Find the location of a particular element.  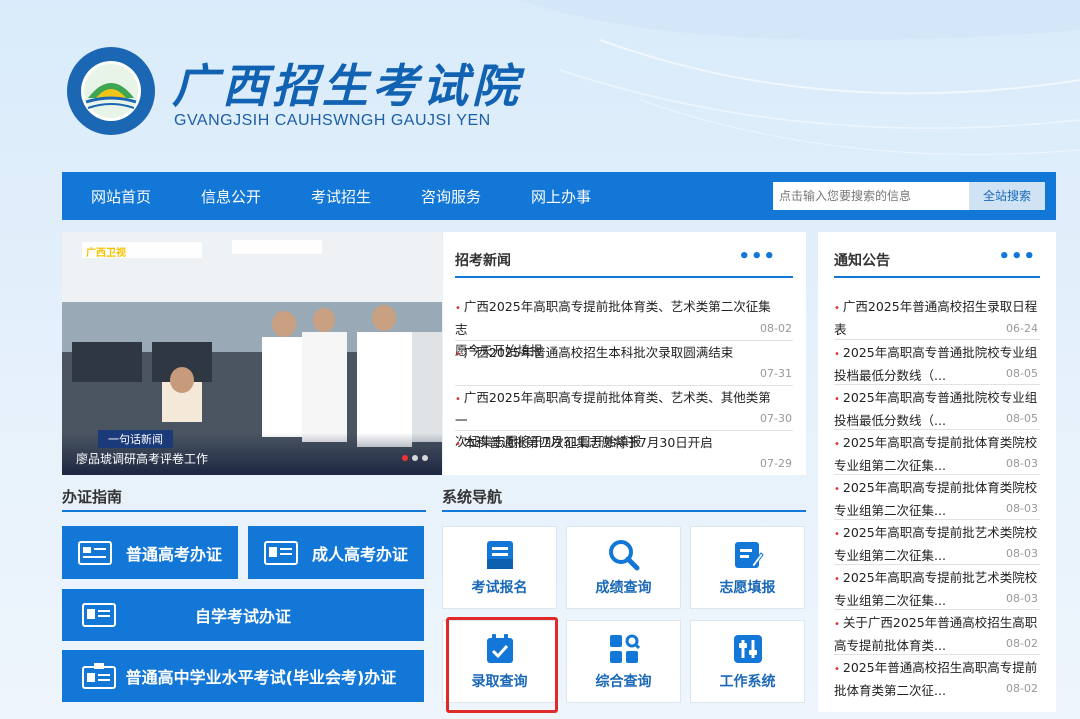

notice-more-button: ••• is located at coordinates (1017, 256).